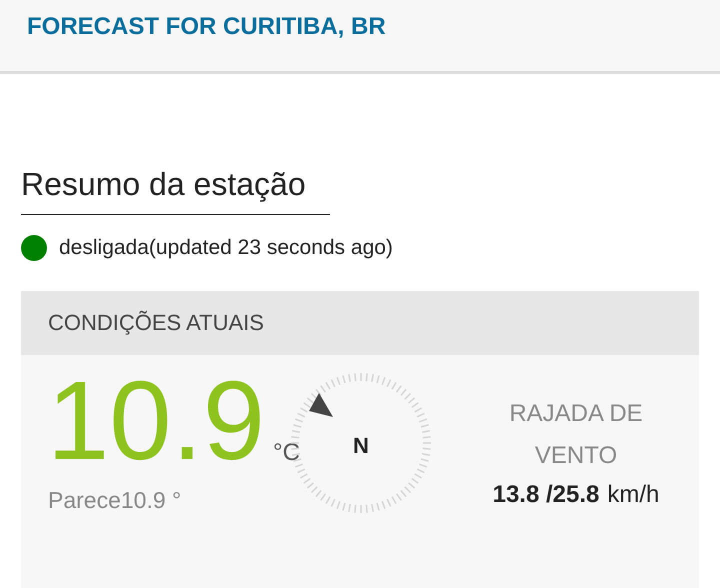 The image size is (720, 588). I want to click on feels-like-text: Parece10.9 °, so click(115, 500).